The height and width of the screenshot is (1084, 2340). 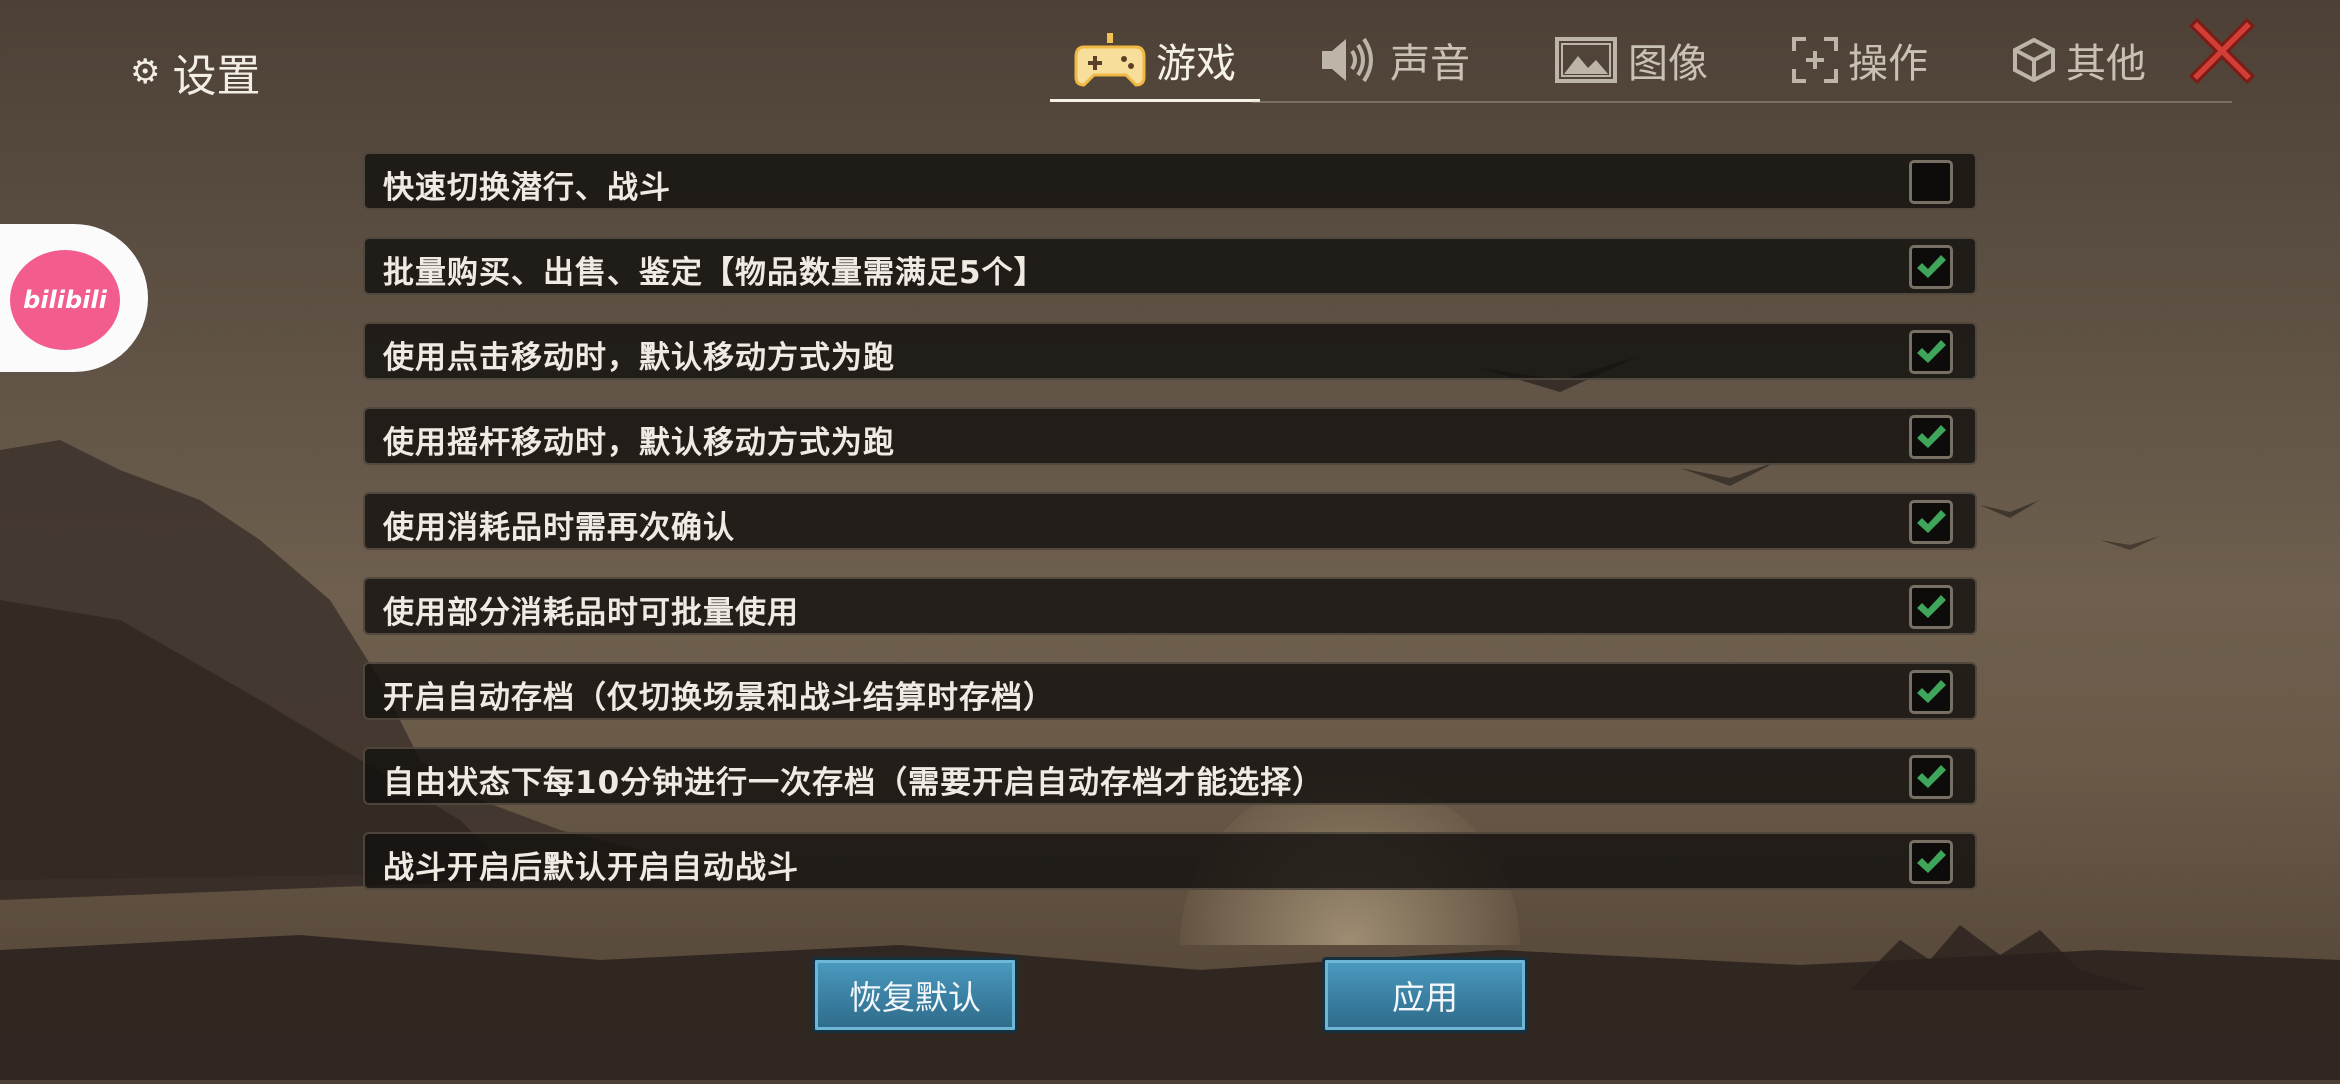 What do you see at coordinates (1110, 60) in the screenshot?
I see `gamepad-icon` at bounding box center [1110, 60].